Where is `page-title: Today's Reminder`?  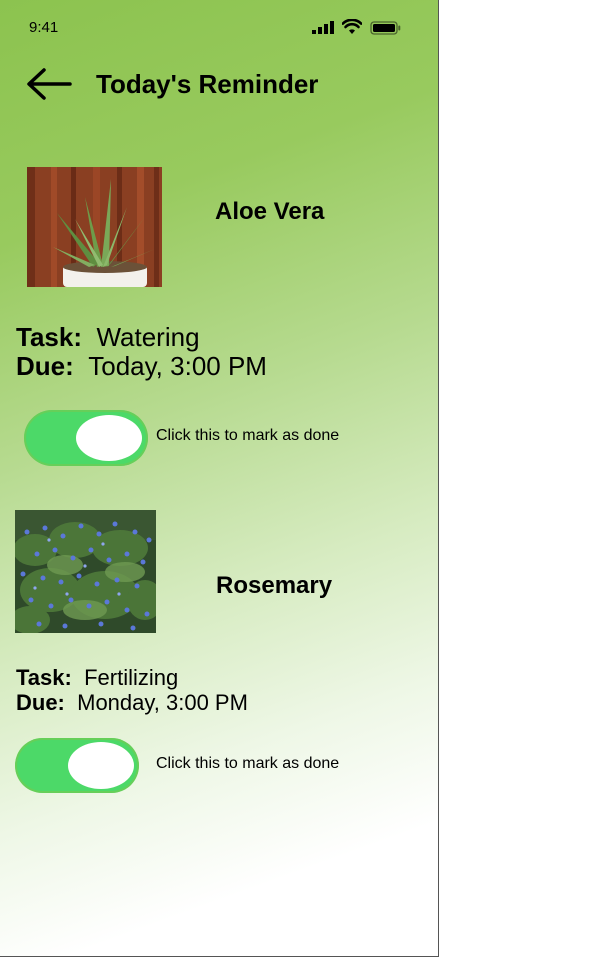
page-title: Today's Reminder is located at coordinates (207, 84).